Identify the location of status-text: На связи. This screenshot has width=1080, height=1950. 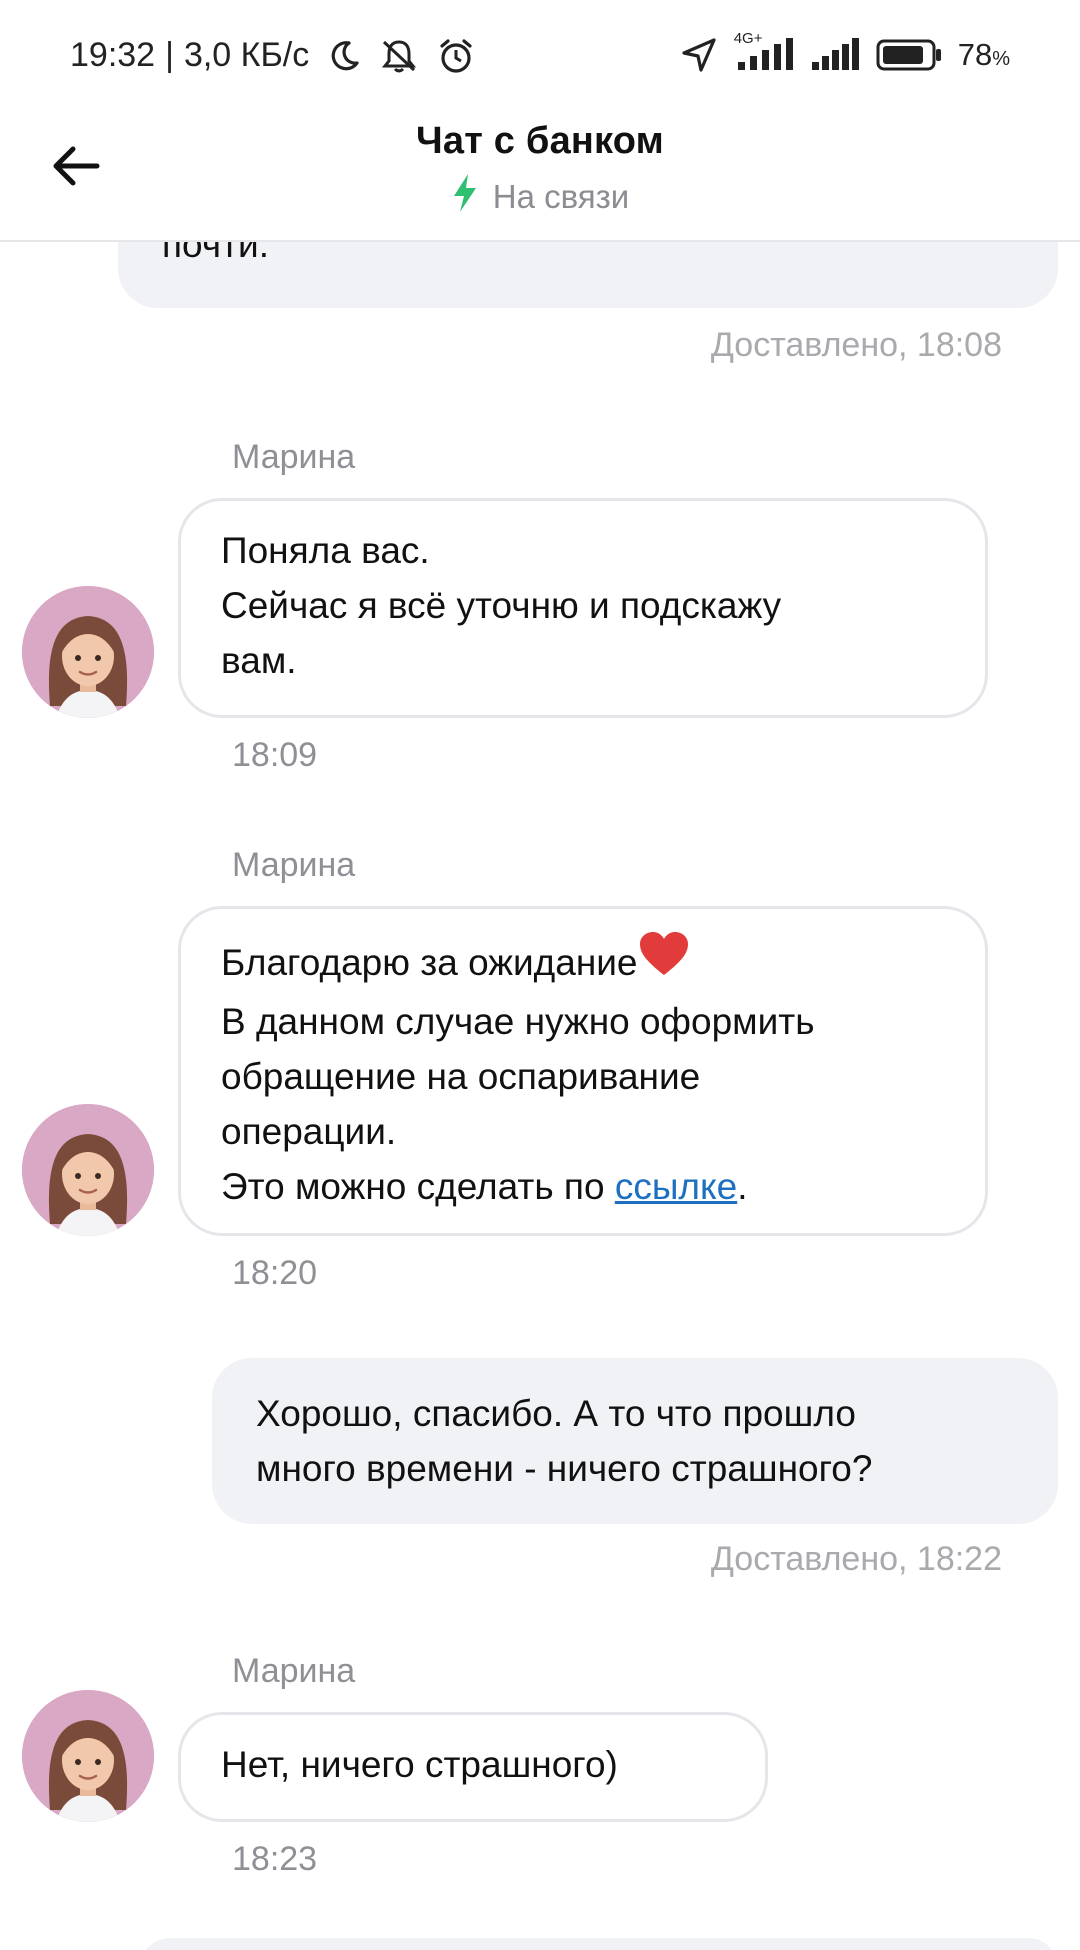
(561, 196).